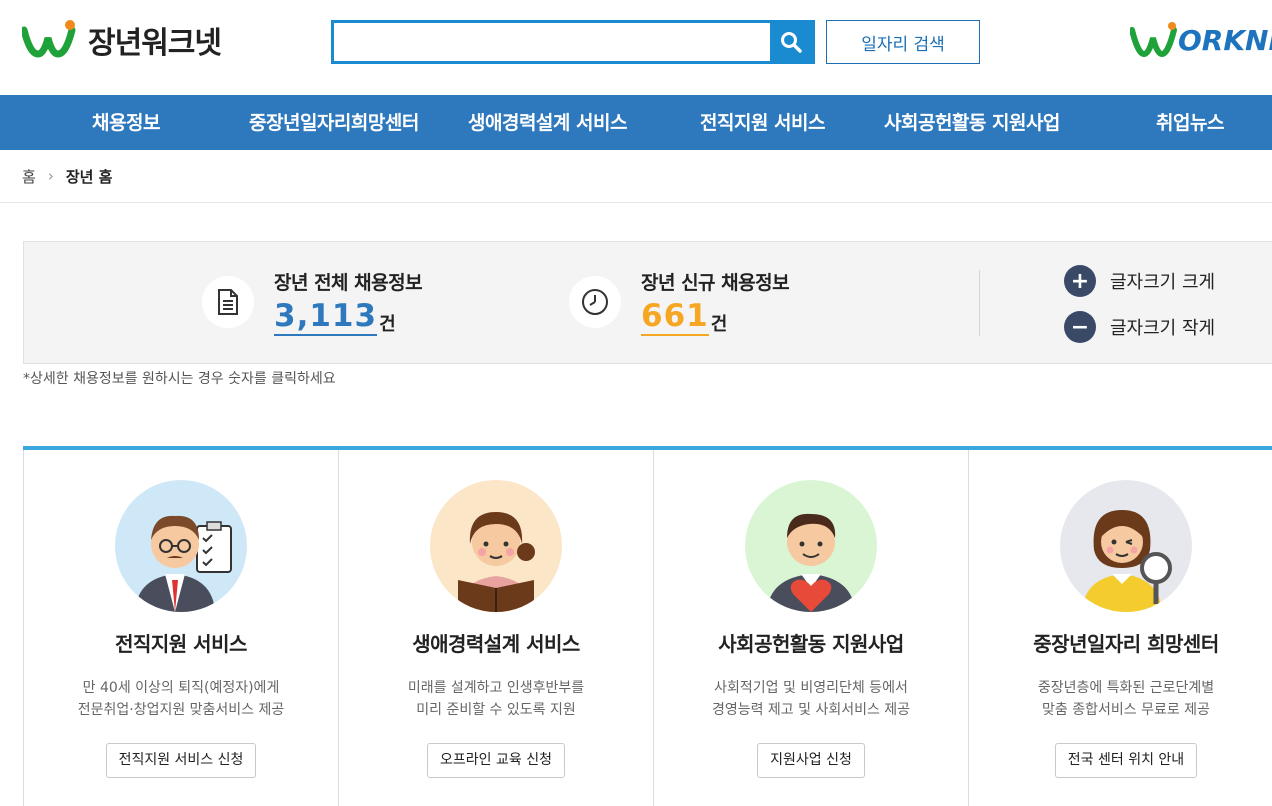  I want to click on center-location-button: 전국 센터 위치 안내, so click(1126, 760).